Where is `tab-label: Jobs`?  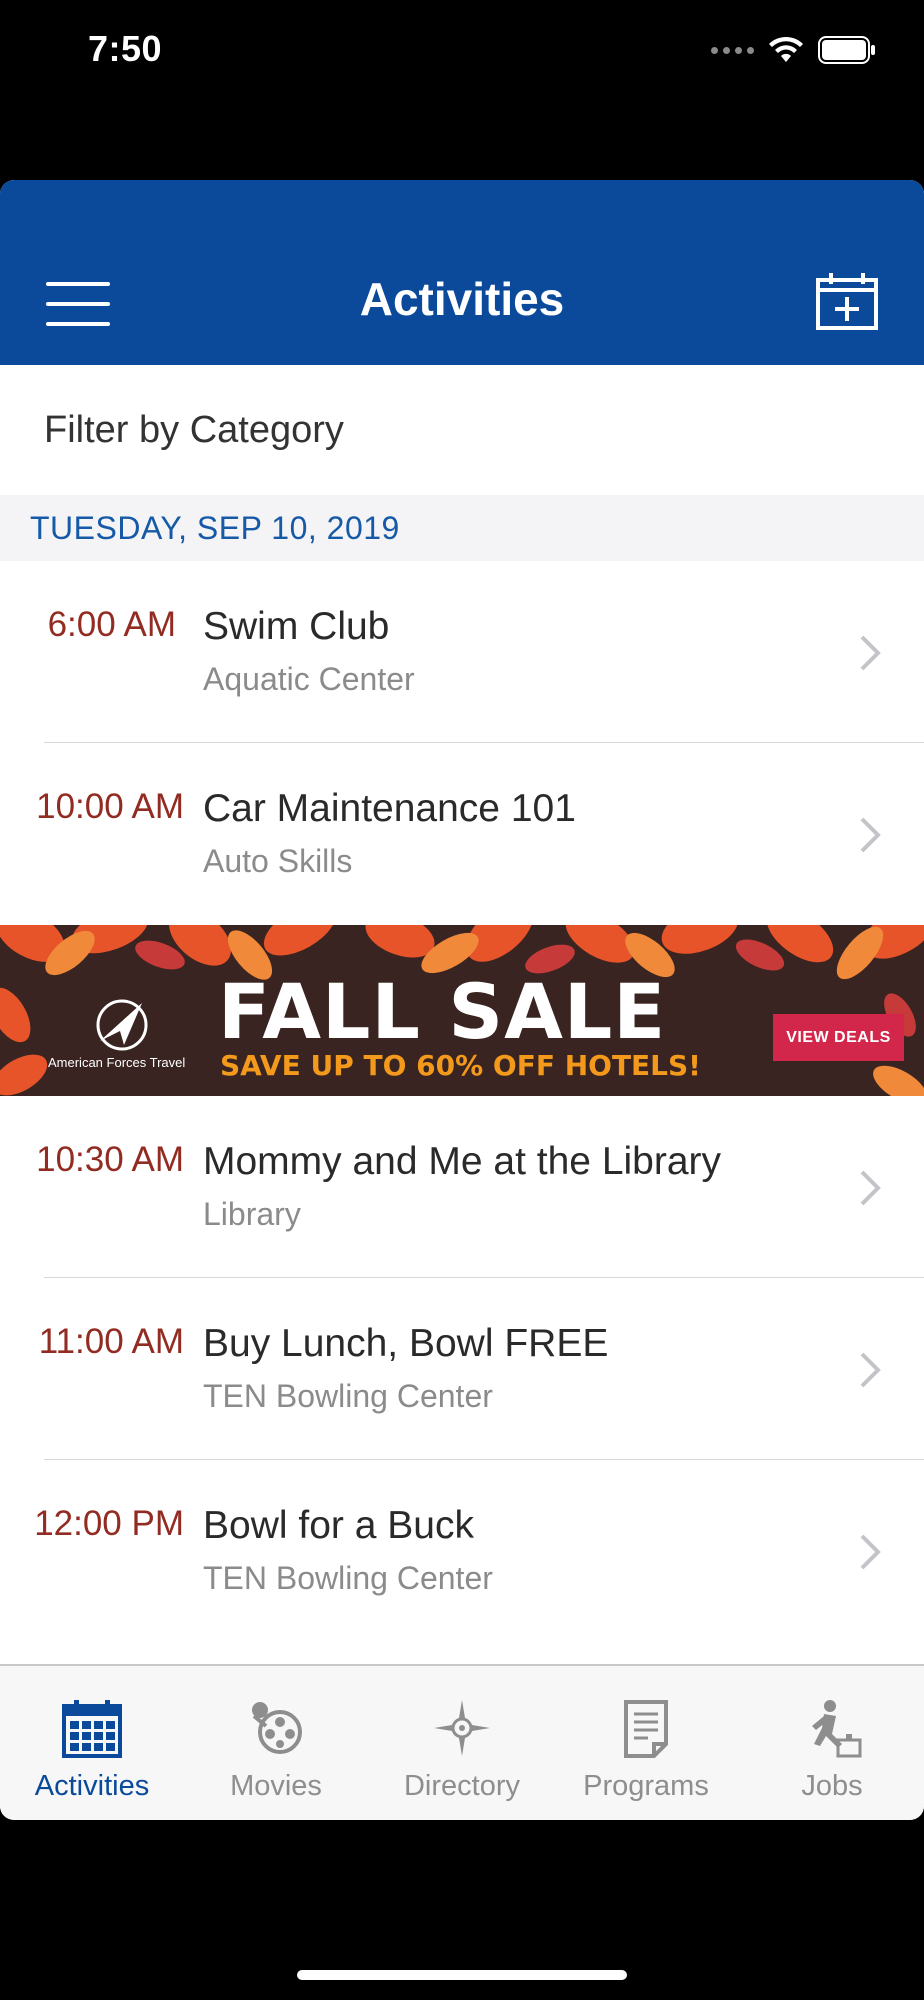
tab-label: Jobs is located at coordinates (832, 1786).